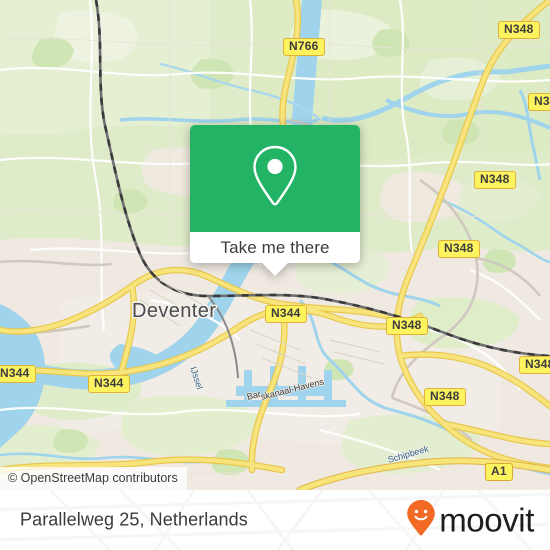 The height and width of the screenshot is (550, 550). I want to click on map-place-label-deventer: Deventer, so click(174, 311).